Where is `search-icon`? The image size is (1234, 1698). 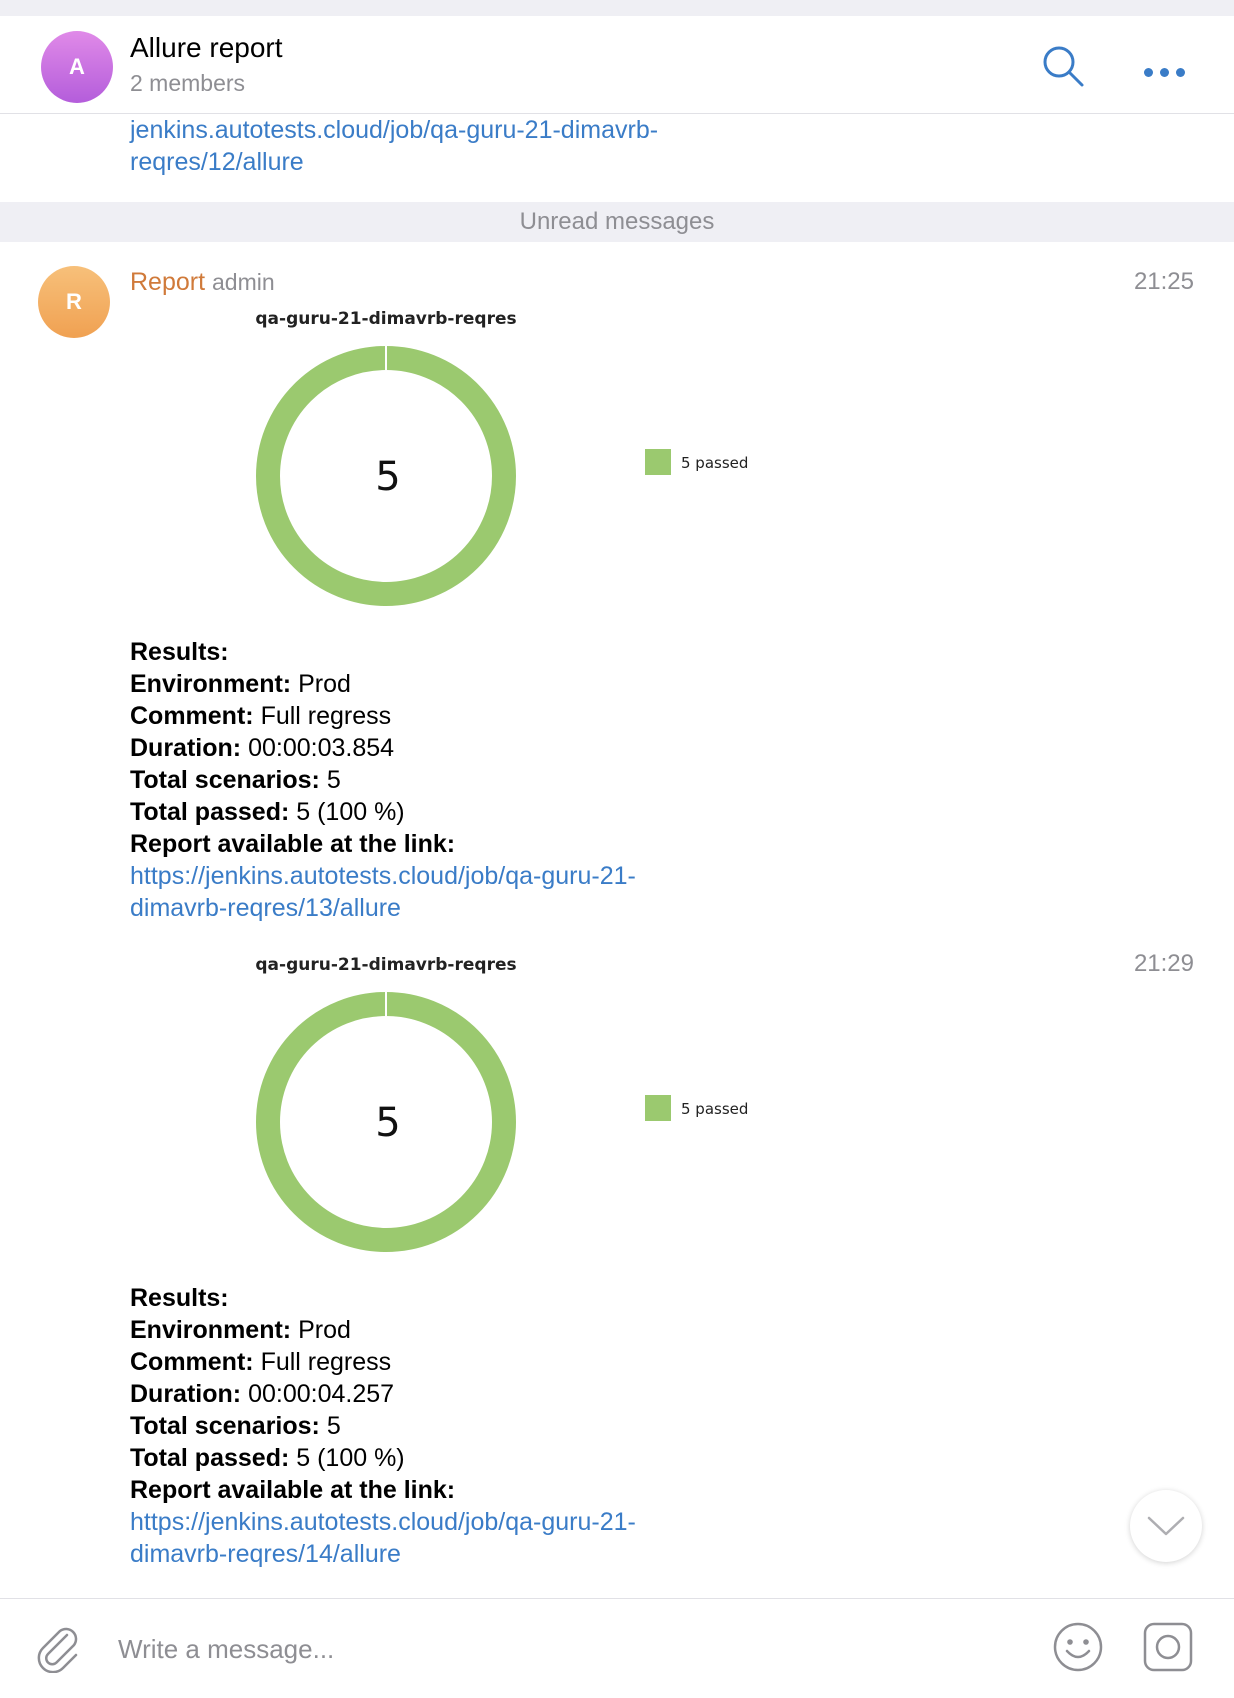
search-icon is located at coordinates (1063, 66).